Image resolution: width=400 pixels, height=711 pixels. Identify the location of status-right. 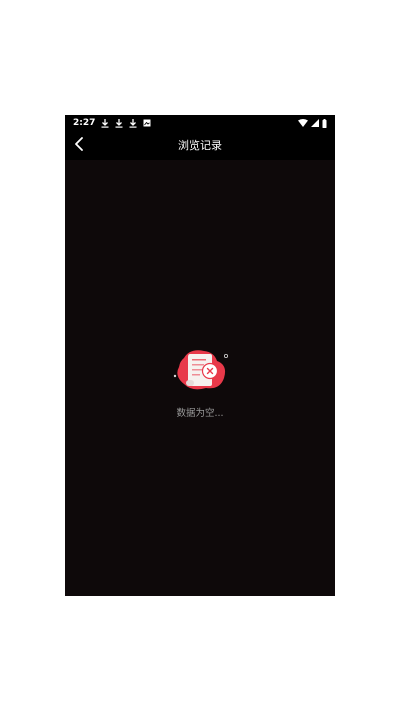
(312, 123).